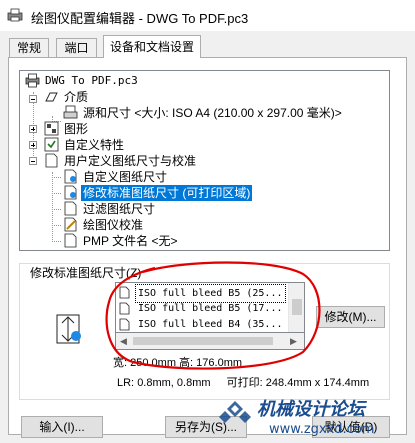 The width and height of the screenshot is (415, 443). I want to click on window-title: 绘图仪配置编辑器 - DWG To PDF.pc3, so click(140, 18).